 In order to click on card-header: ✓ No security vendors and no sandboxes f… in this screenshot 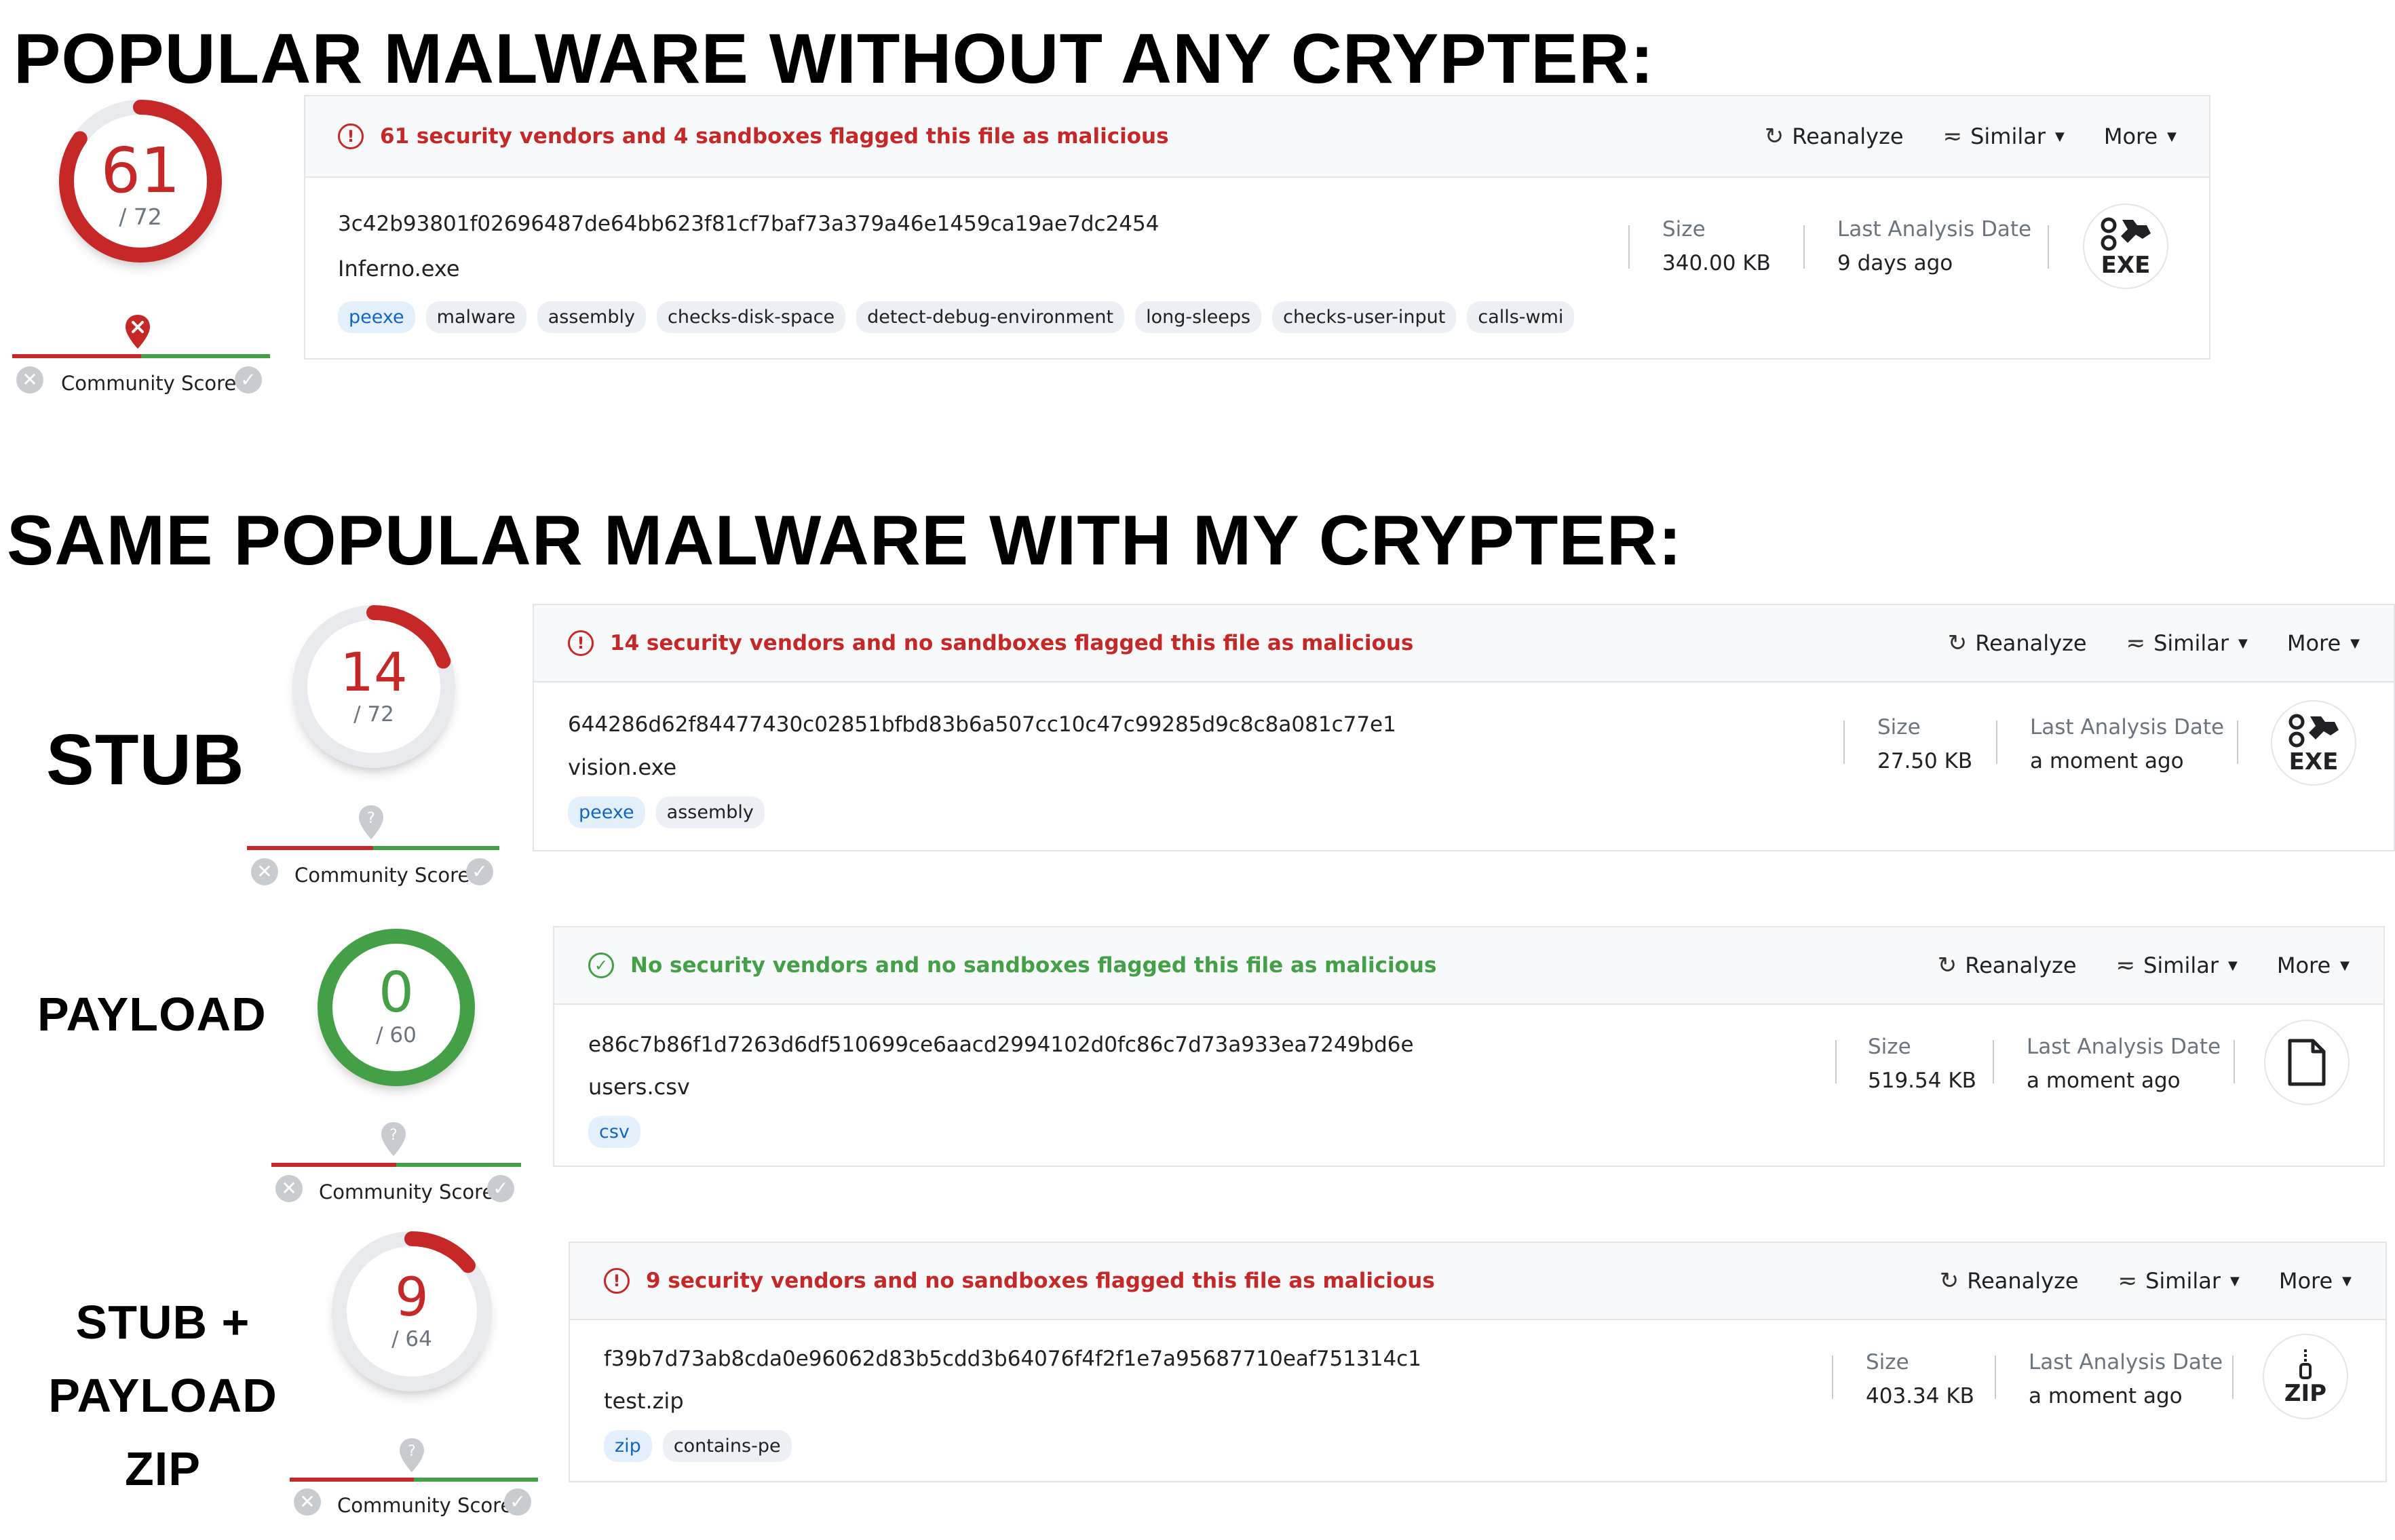, I will do `click(1468, 966)`.